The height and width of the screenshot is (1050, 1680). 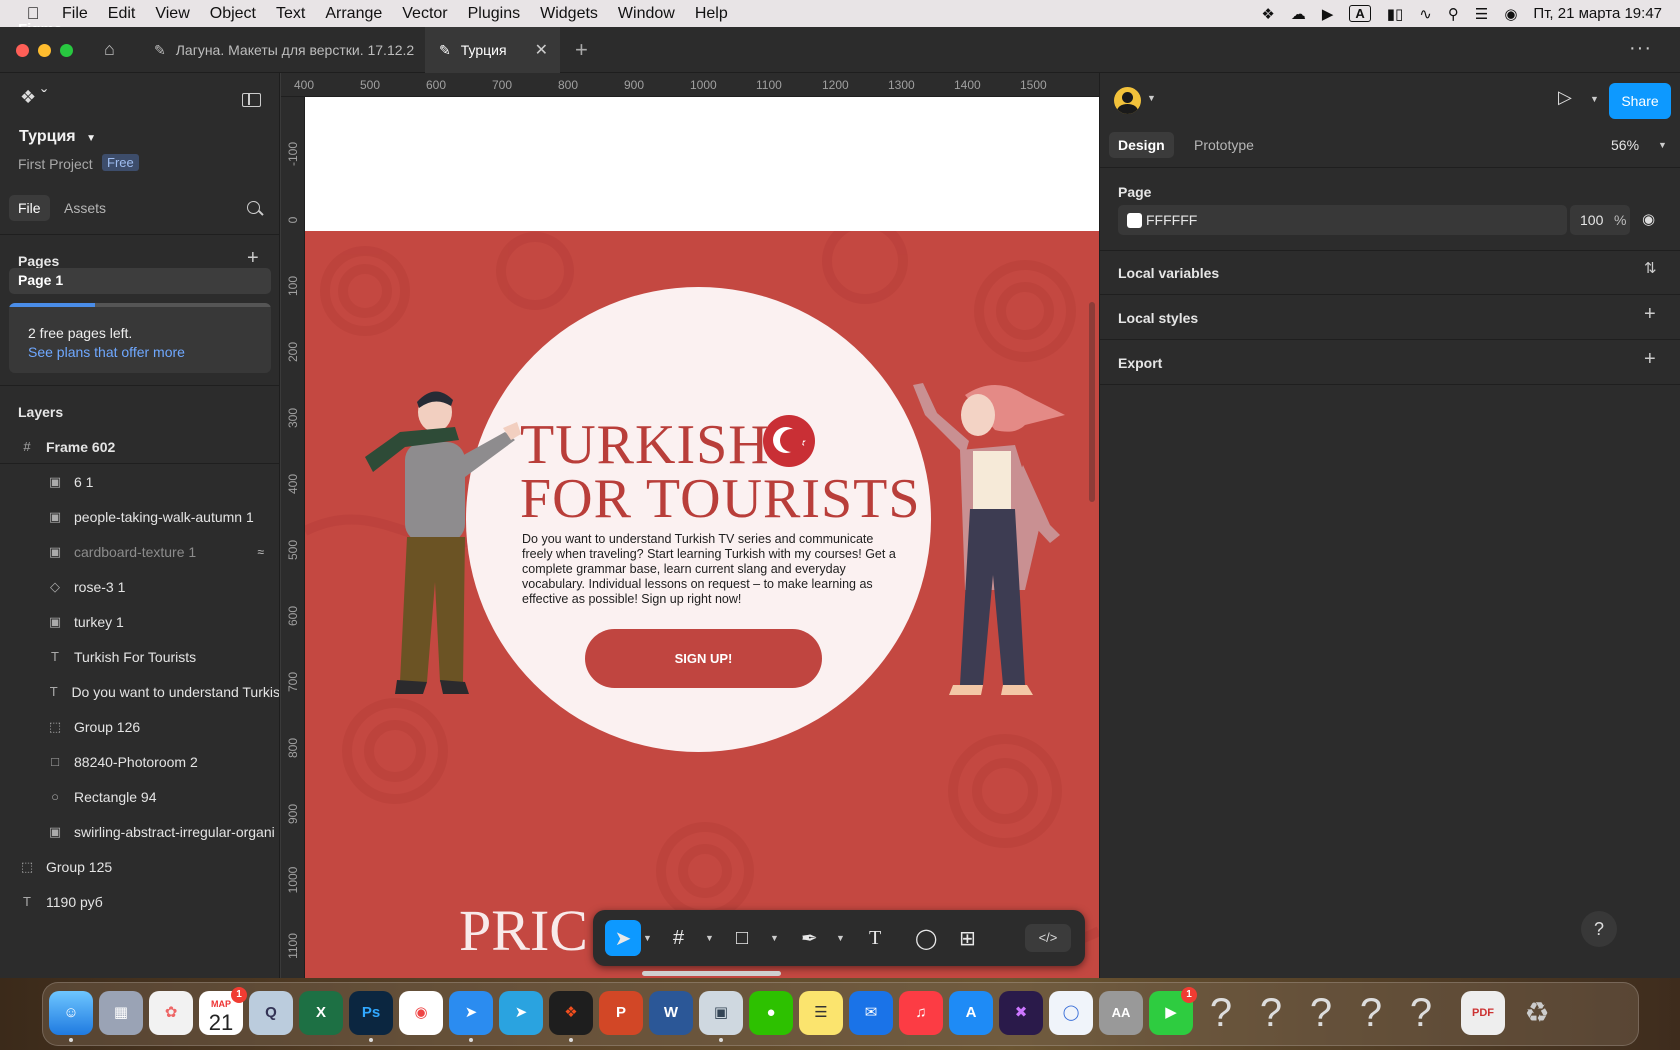 What do you see at coordinates (1048, 938) in the screenshot?
I see `dev-mode-toggle: </>` at bounding box center [1048, 938].